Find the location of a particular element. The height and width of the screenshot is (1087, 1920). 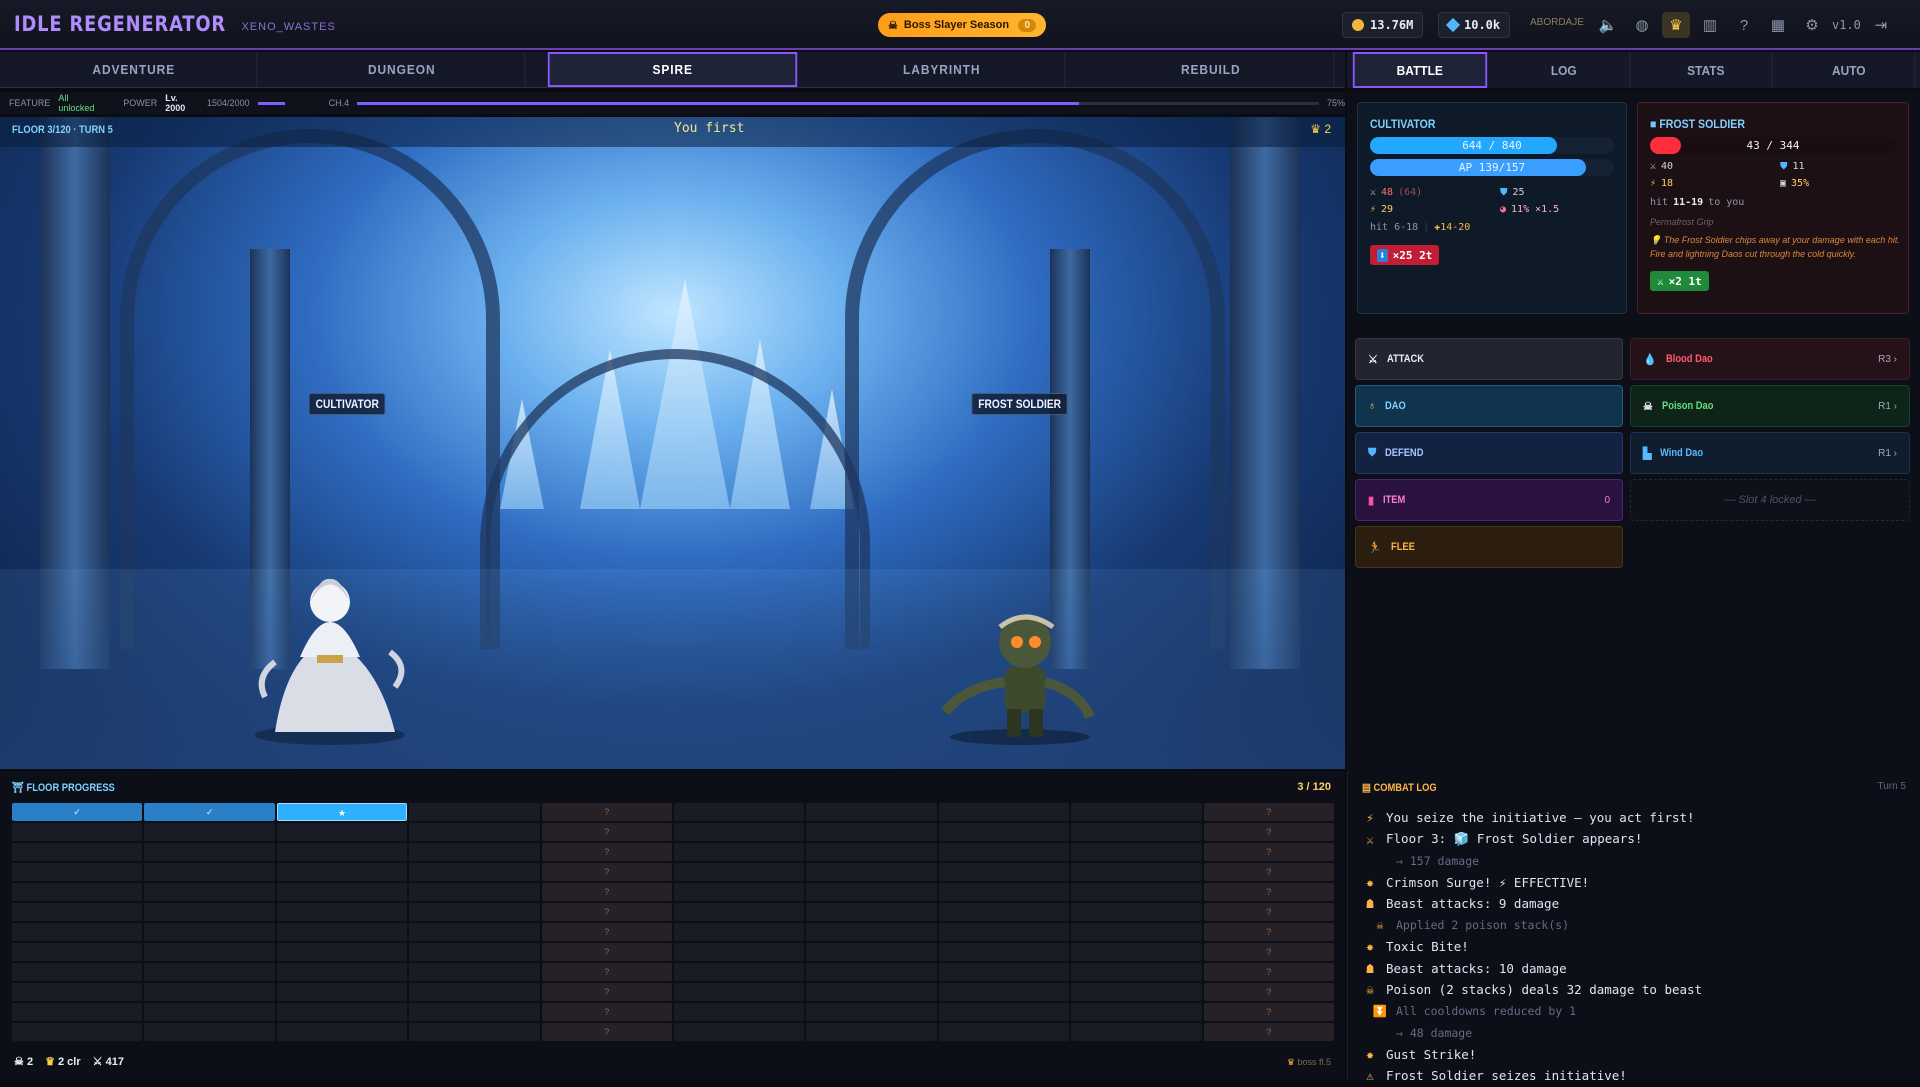

help-icon: ? is located at coordinates (1744, 25).